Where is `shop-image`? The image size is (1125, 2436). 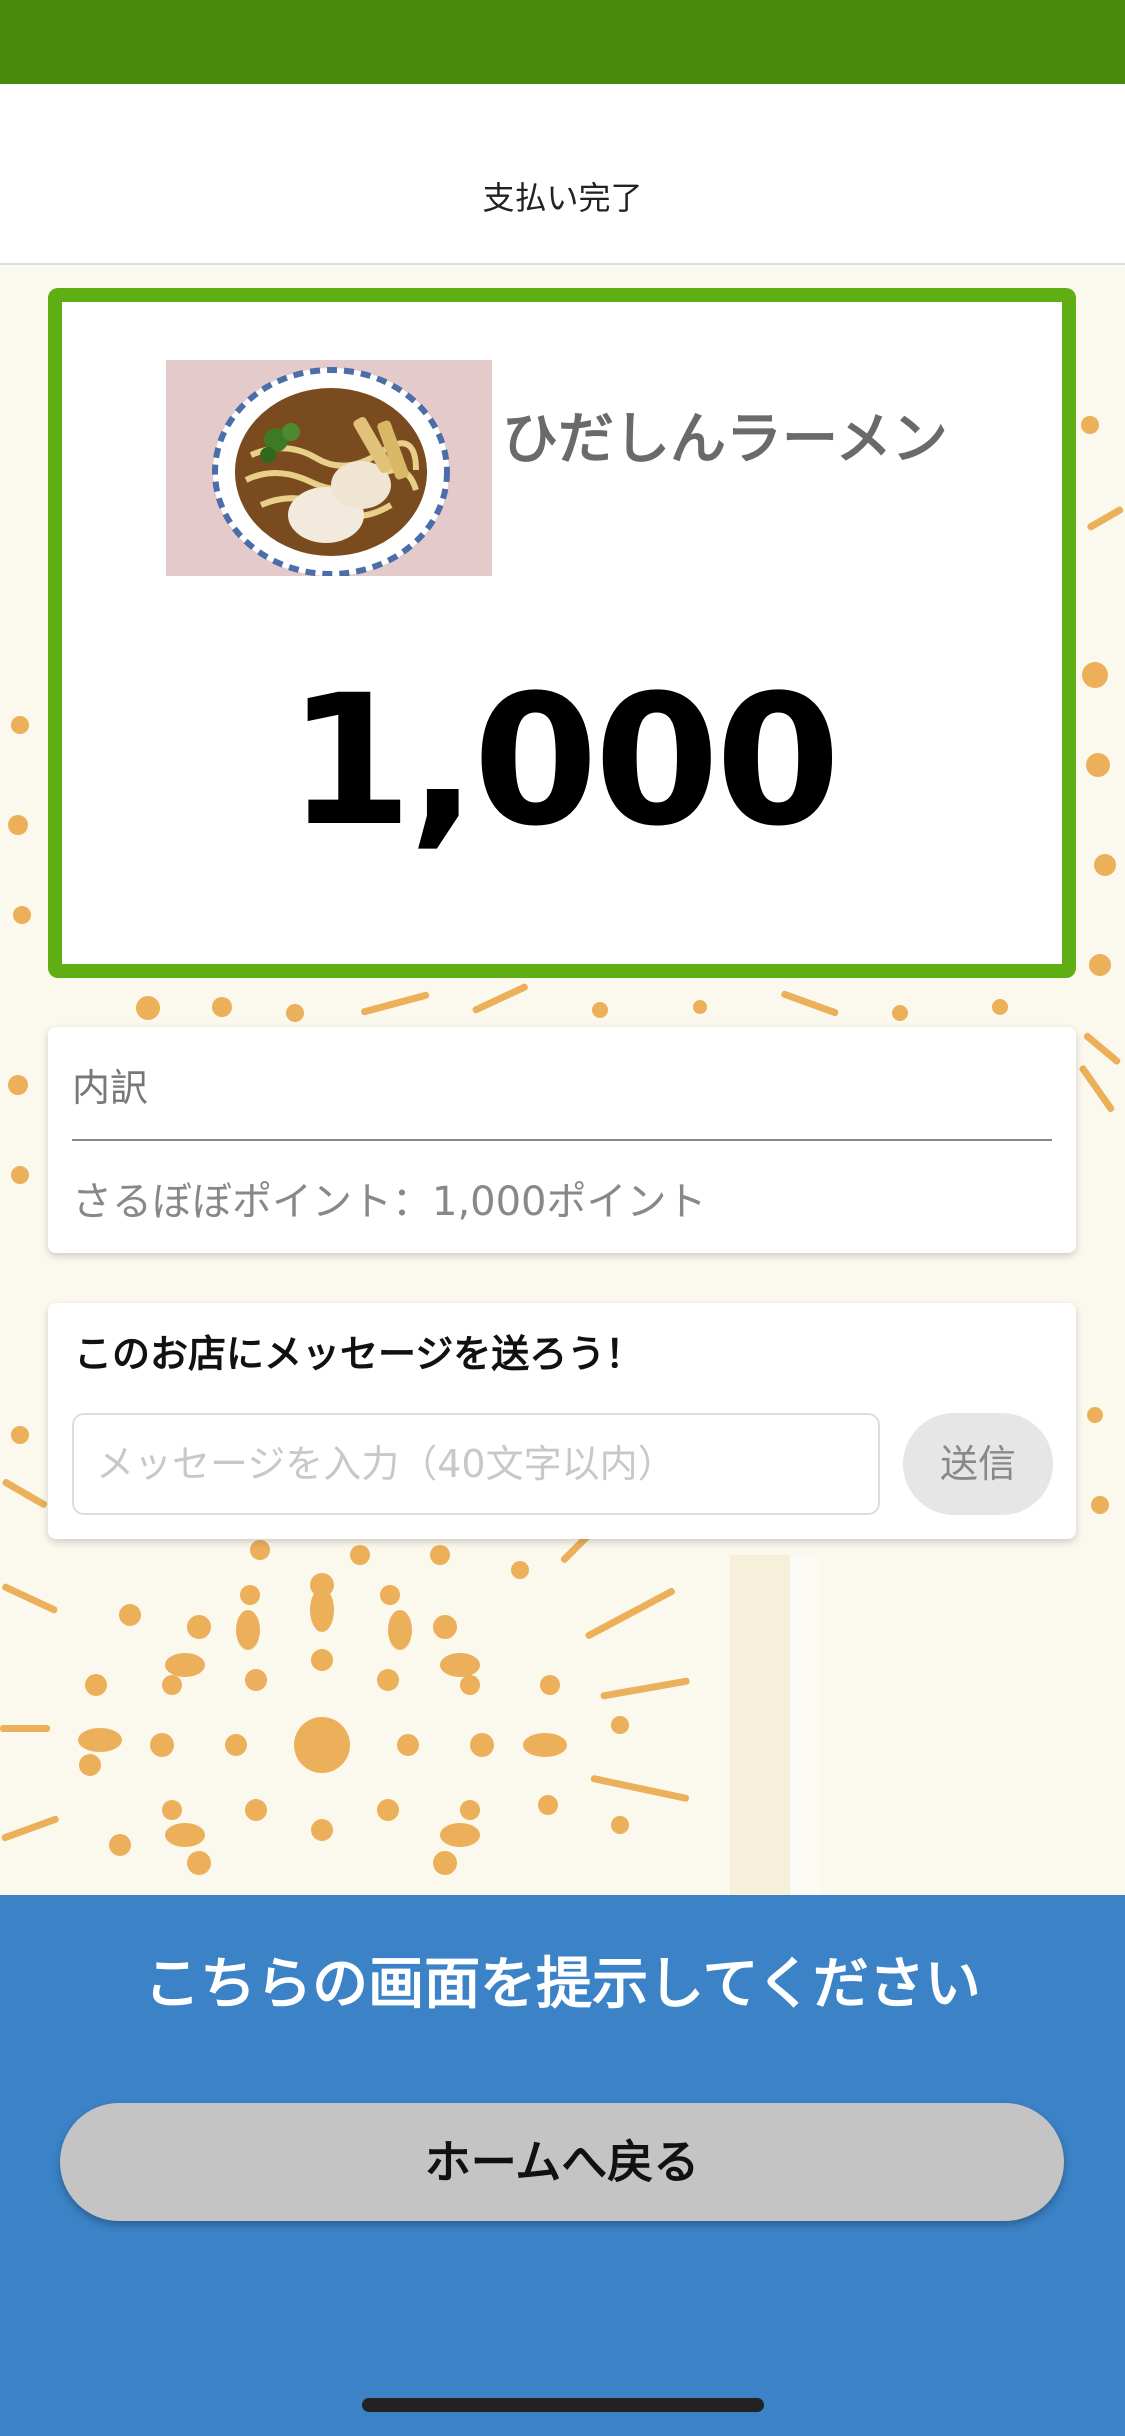 shop-image is located at coordinates (329, 468).